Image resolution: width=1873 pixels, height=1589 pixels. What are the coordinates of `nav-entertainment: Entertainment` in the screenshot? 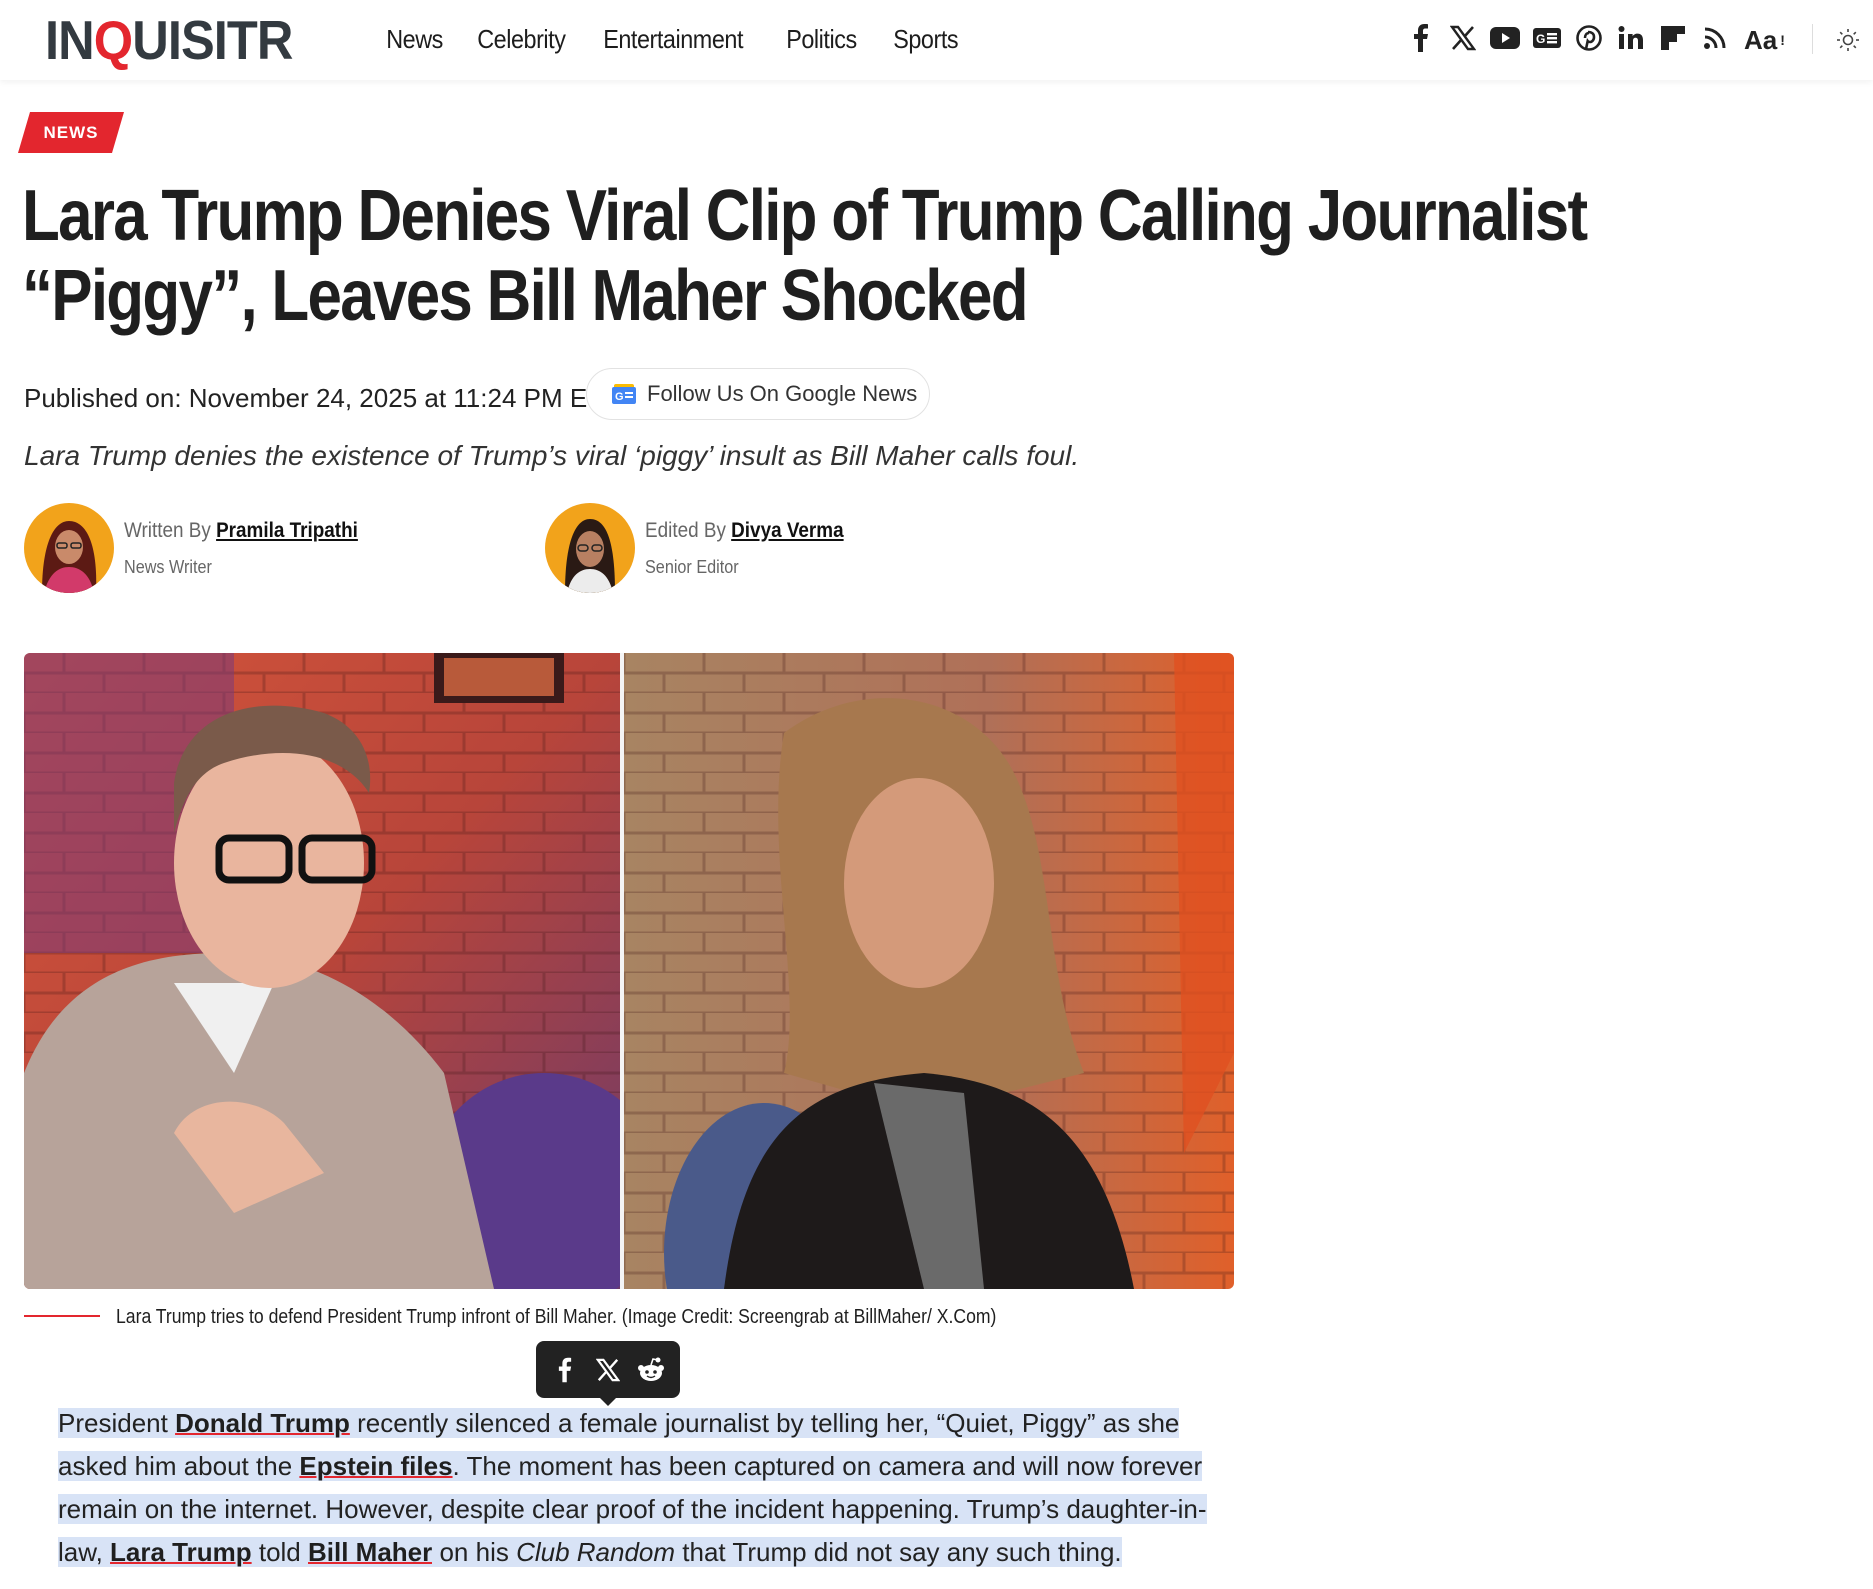 It's located at (673, 39).